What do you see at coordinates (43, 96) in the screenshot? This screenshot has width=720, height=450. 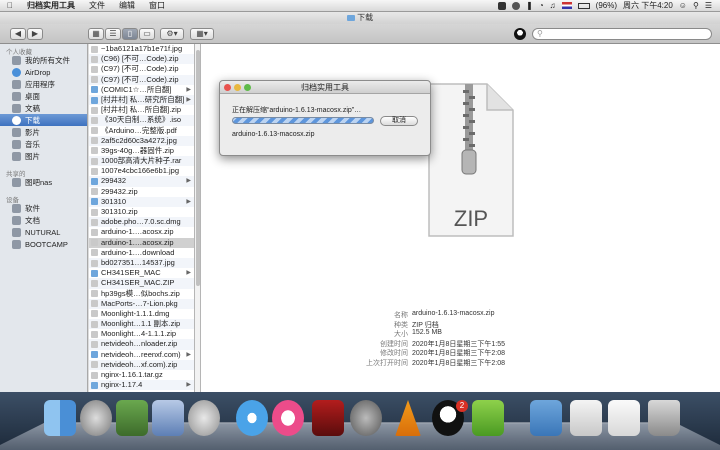 I see `sidebar-item-desktop: 桌面` at bounding box center [43, 96].